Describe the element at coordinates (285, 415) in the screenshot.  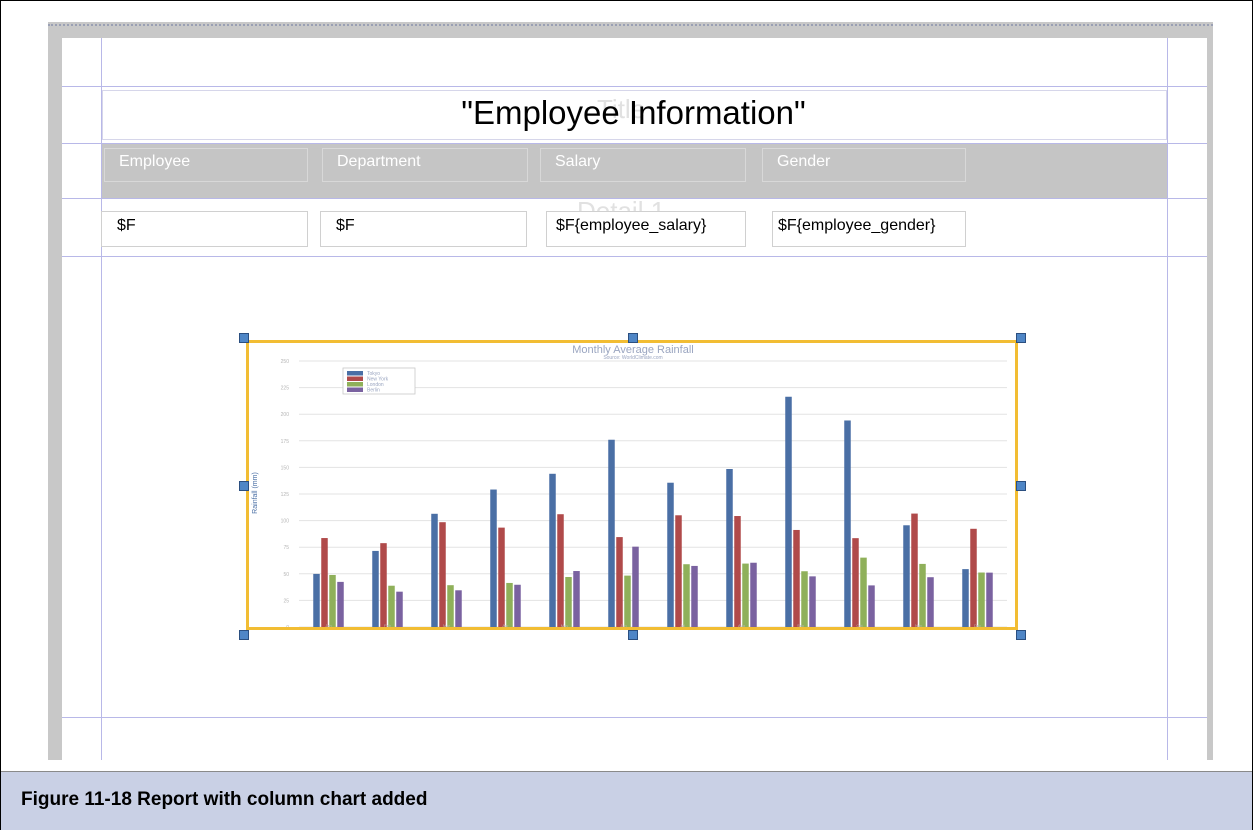
I see `y-tick-label: 200` at that location.